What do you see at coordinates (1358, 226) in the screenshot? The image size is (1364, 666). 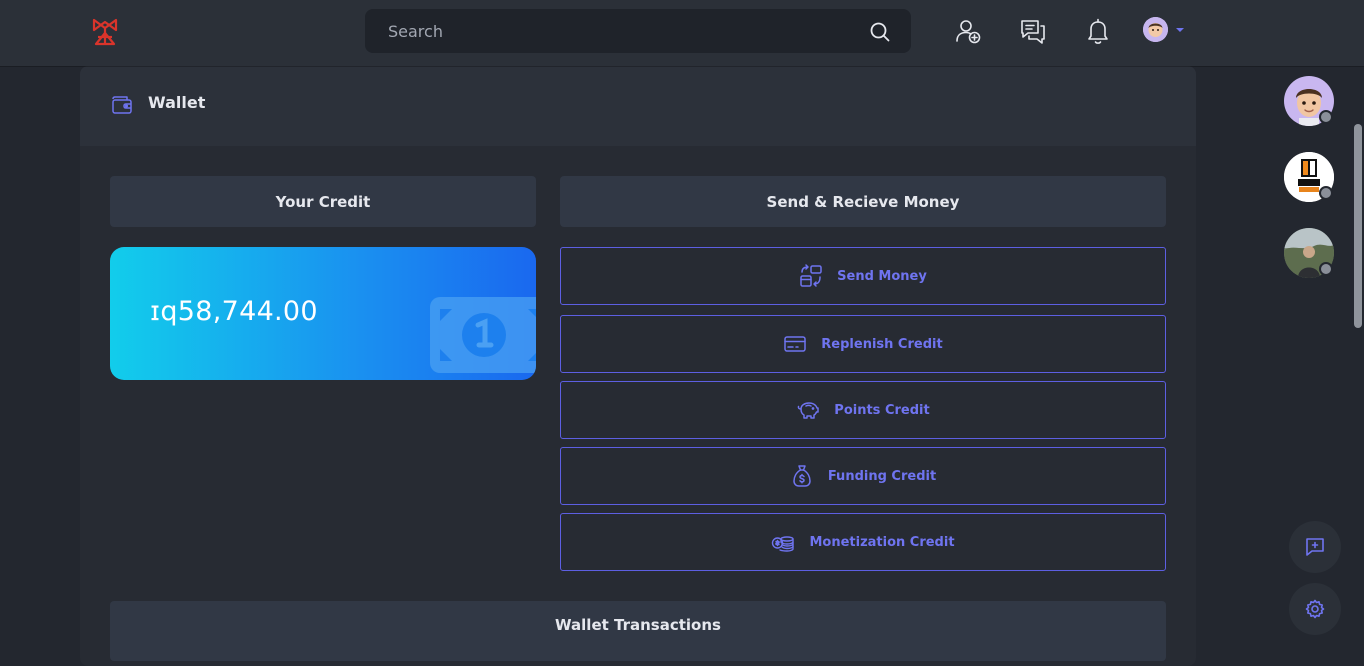 I see `scrollbar-thumb` at bounding box center [1358, 226].